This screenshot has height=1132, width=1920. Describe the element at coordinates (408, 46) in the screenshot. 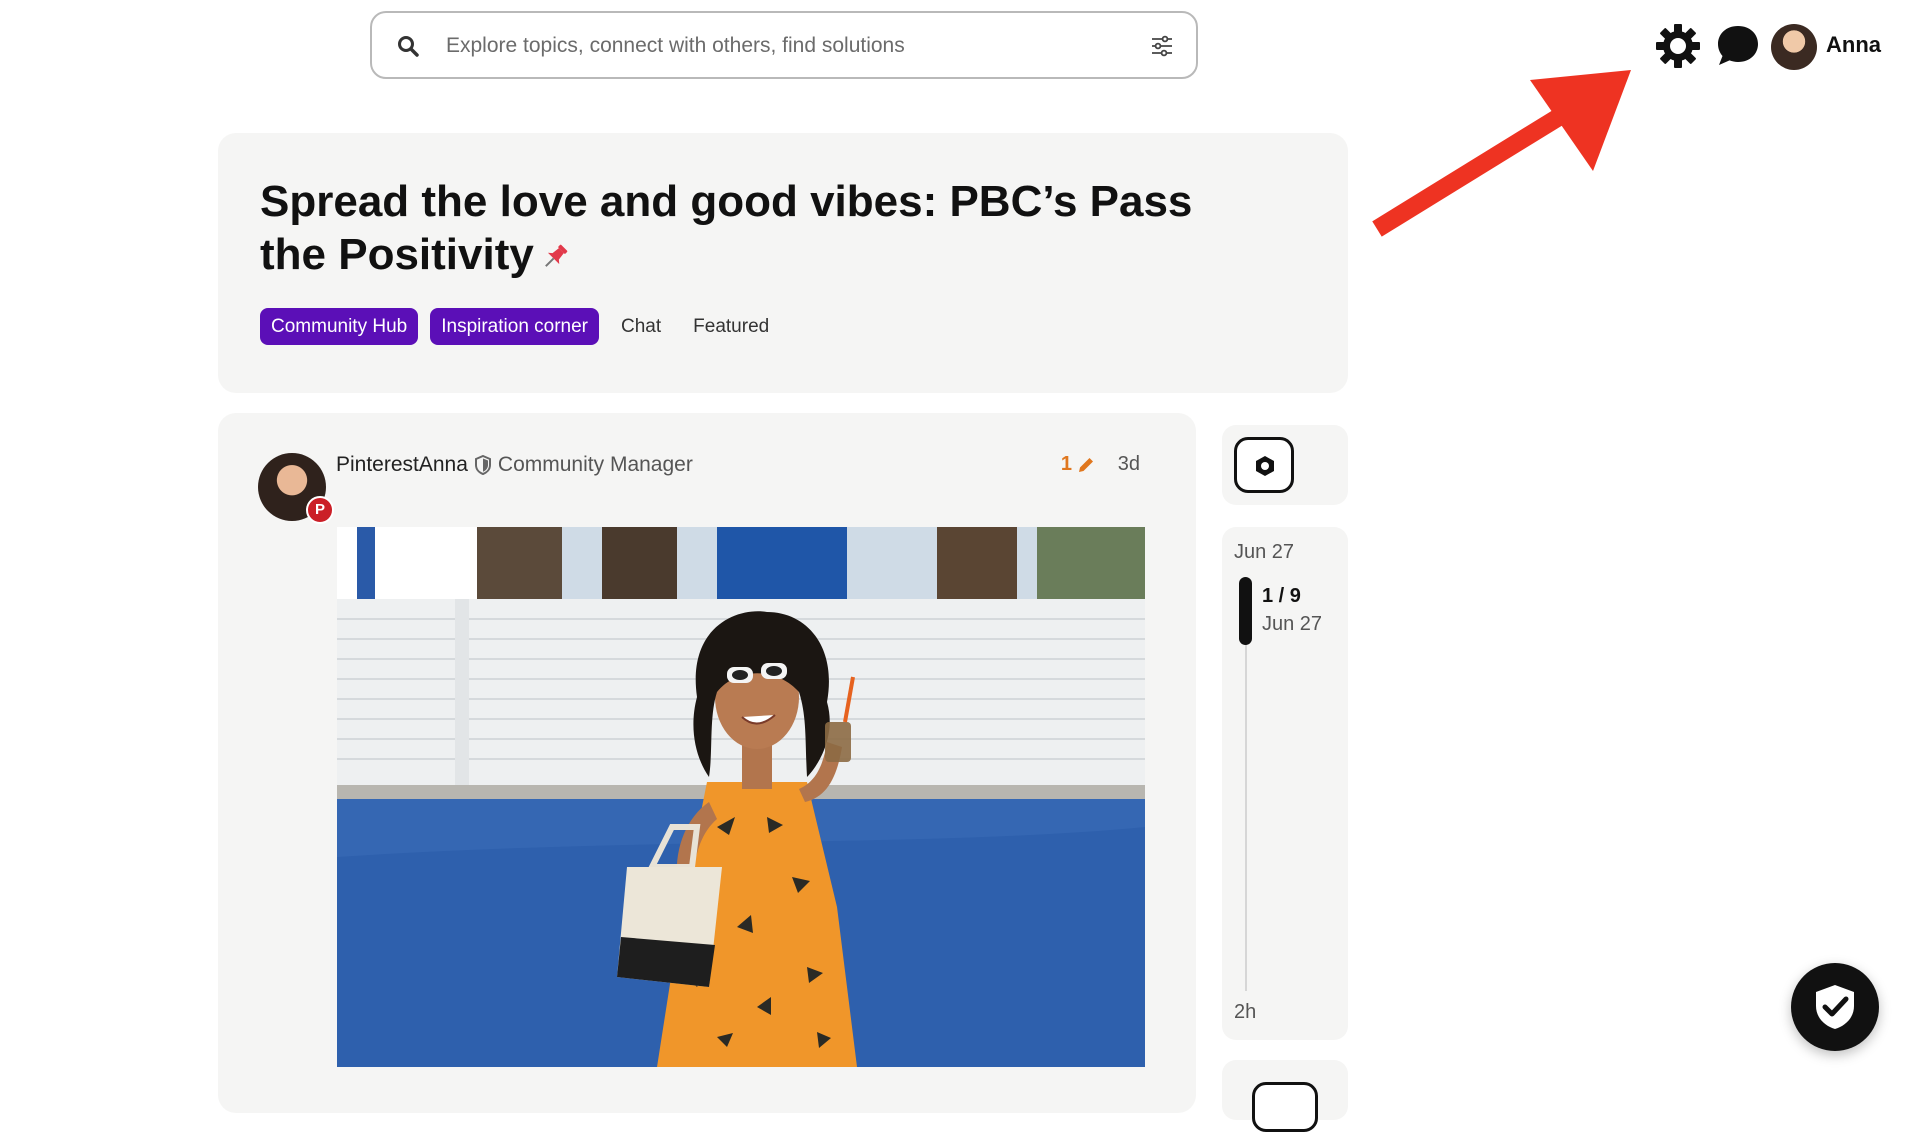

I see `search-icon` at that location.